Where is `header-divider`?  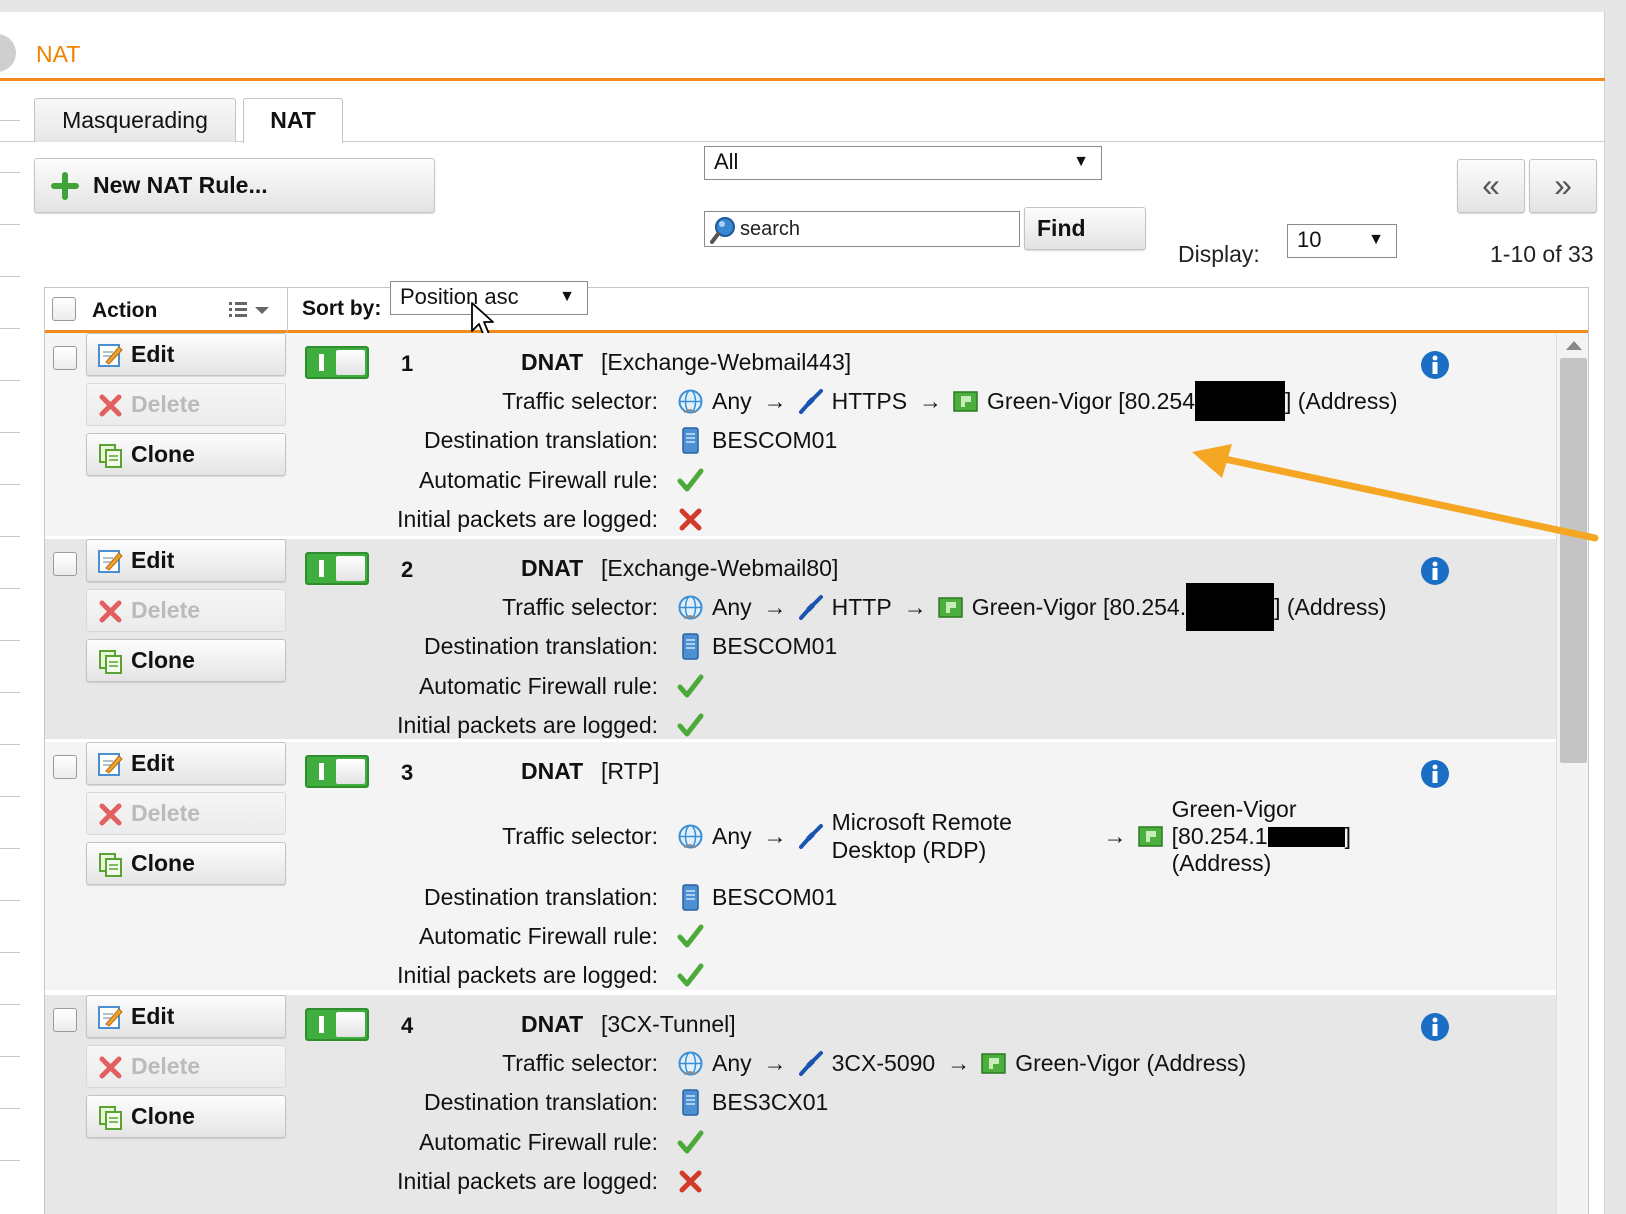 header-divider is located at coordinates (802, 79).